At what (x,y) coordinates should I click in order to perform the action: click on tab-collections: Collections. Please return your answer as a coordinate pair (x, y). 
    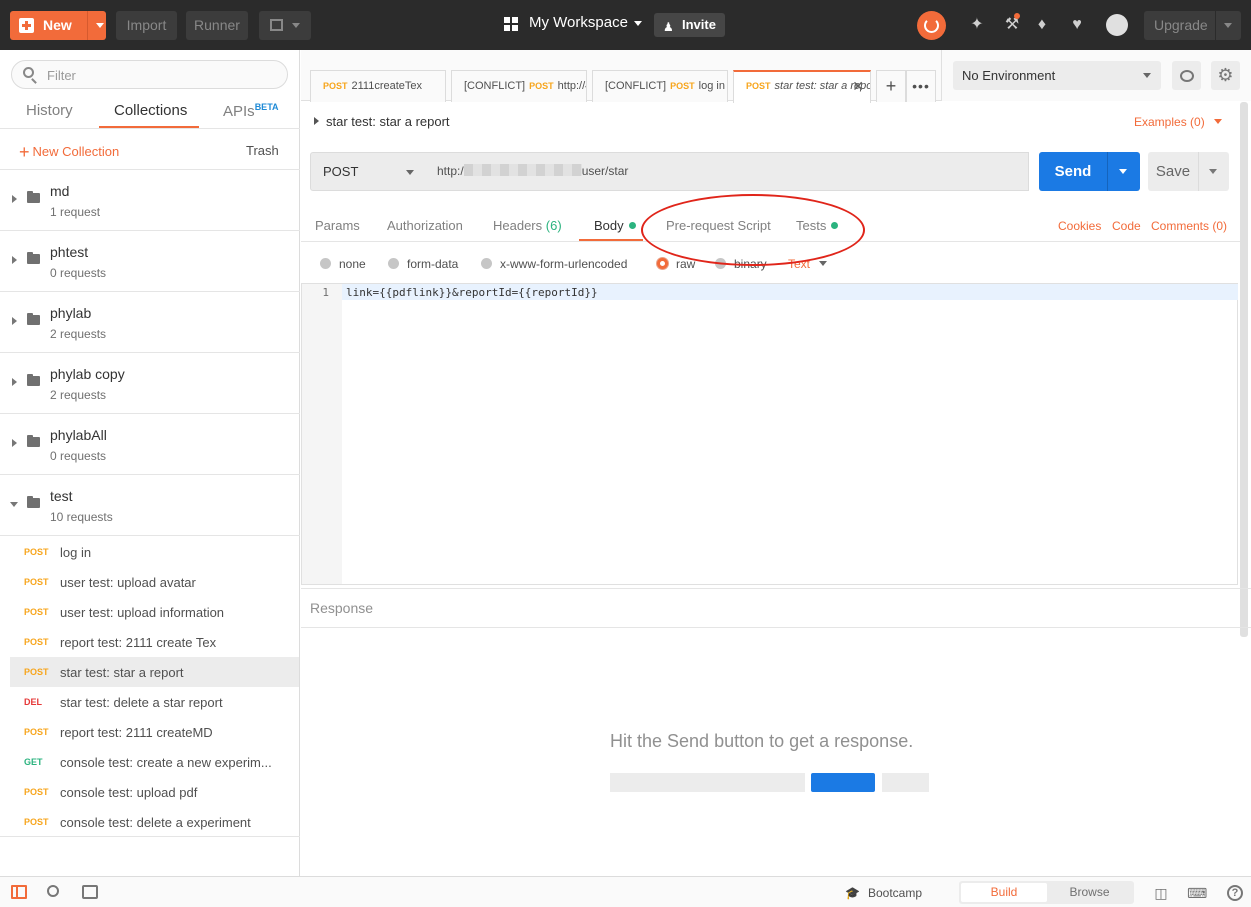
    Looking at the image, I should click on (150, 110).